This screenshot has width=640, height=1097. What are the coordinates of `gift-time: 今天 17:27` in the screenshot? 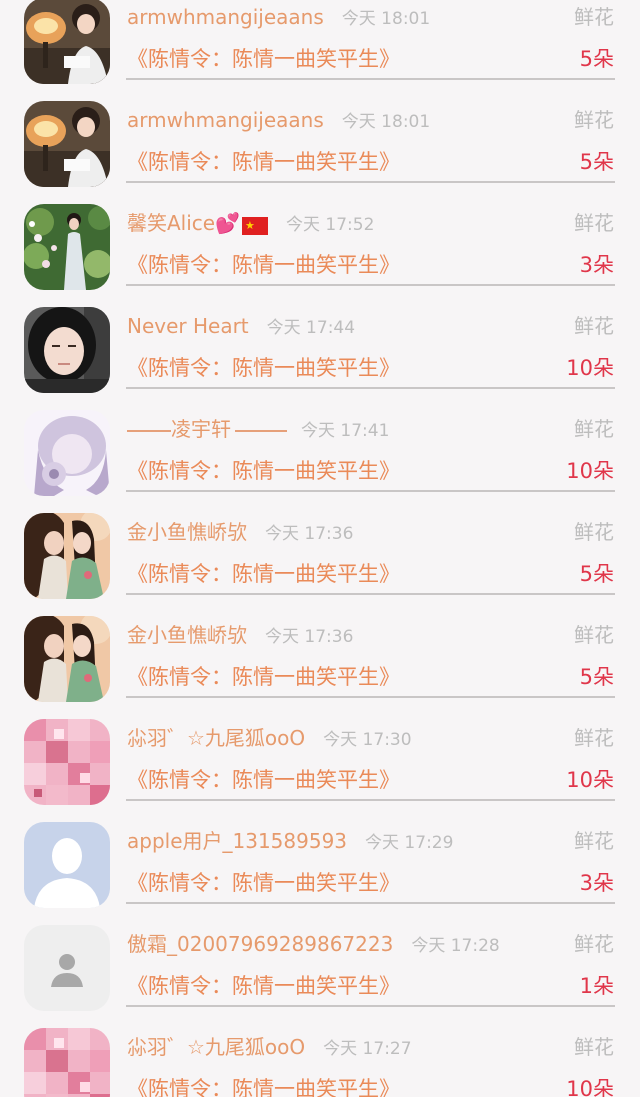 It's located at (367, 1049).